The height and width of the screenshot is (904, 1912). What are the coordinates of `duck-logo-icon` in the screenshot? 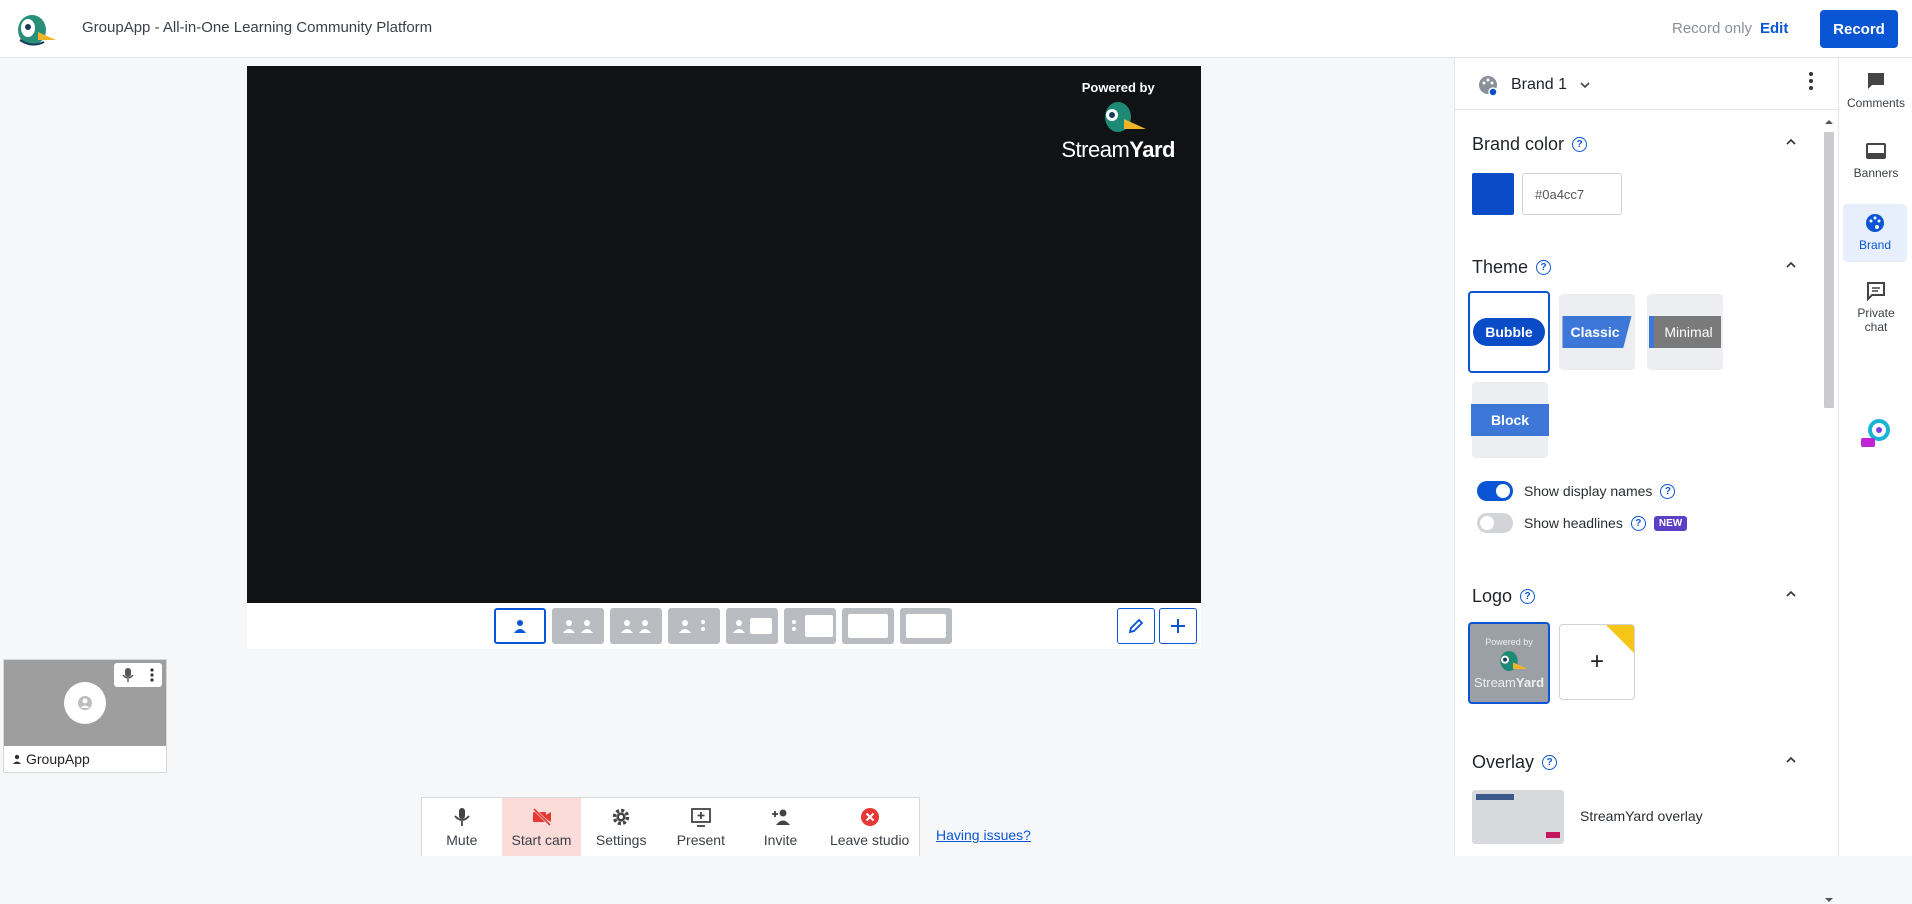 It's located at (1514, 660).